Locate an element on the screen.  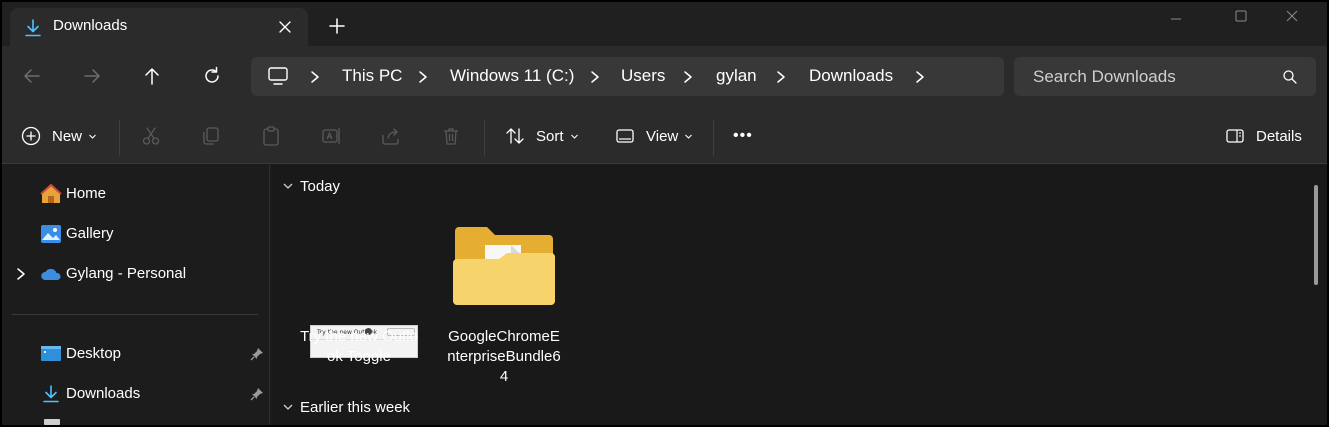
minimize-icon is located at coordinates (1176, 19).